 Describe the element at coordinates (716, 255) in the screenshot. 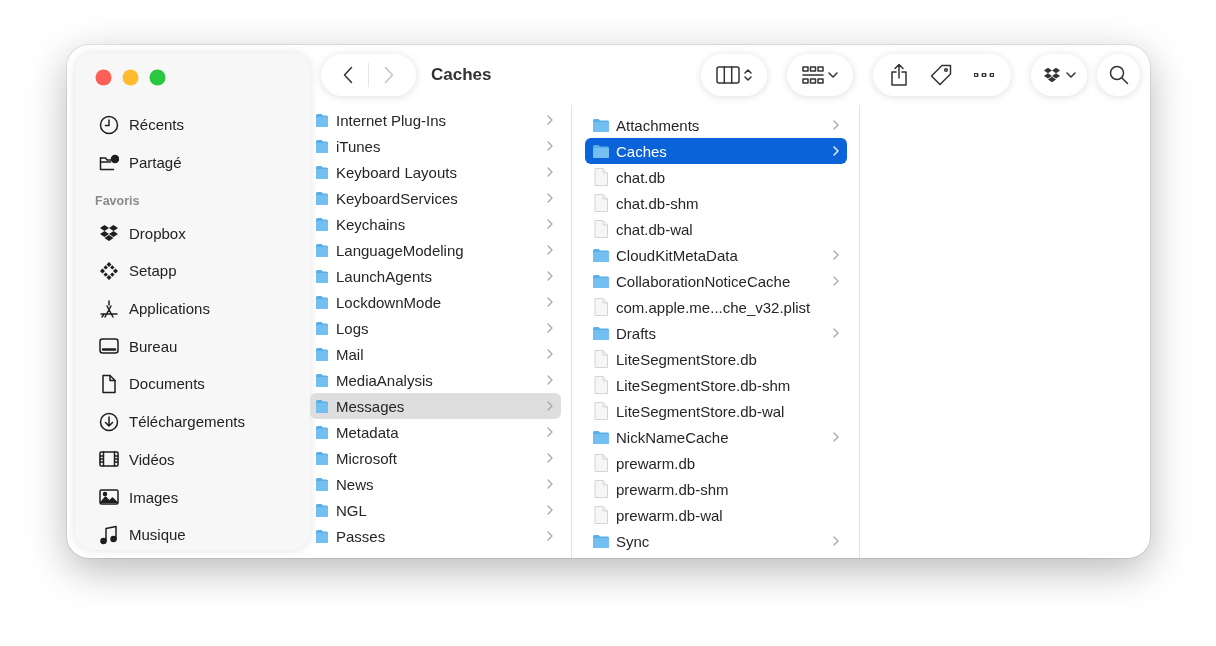

I see `folder-row: CloudKitMetaData` at that location.